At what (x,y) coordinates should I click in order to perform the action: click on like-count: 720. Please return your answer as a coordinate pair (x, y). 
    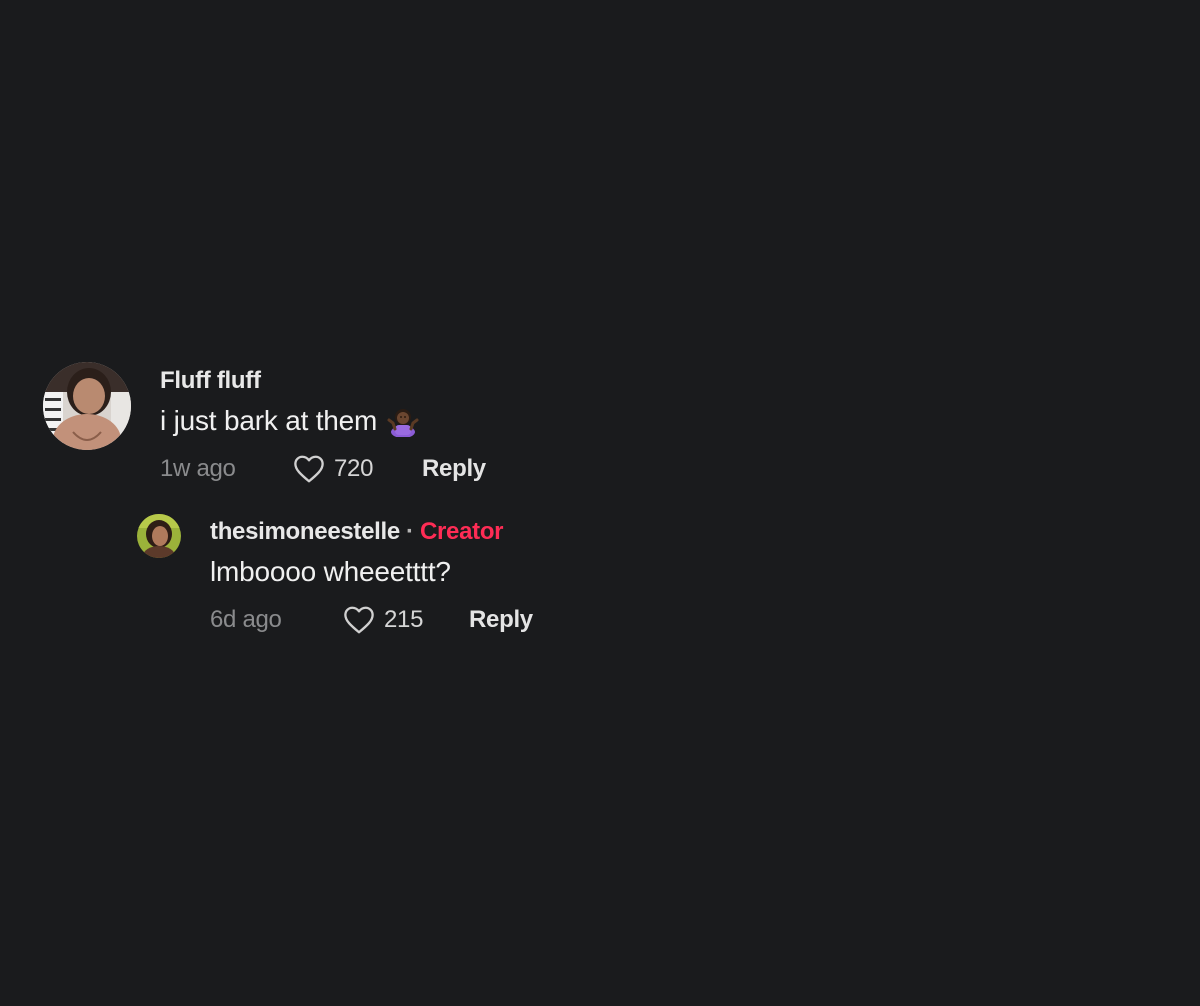
    Looking at the image, I should click on (354, 468).